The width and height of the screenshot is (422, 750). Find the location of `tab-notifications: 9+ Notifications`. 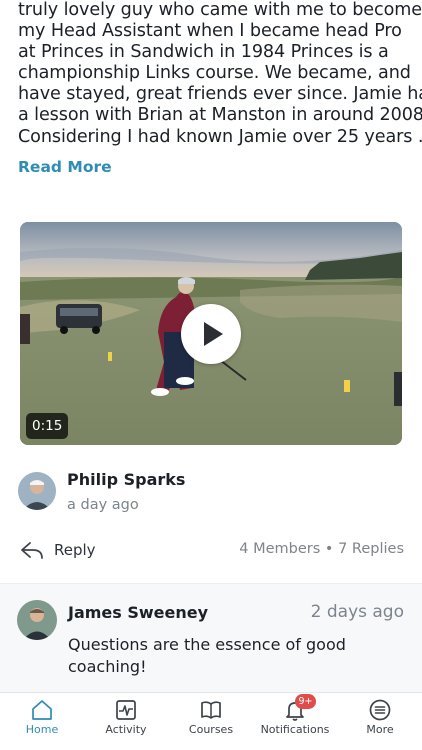

tab-notifications: 9+ Notifications is located at coordinates (295, 721).